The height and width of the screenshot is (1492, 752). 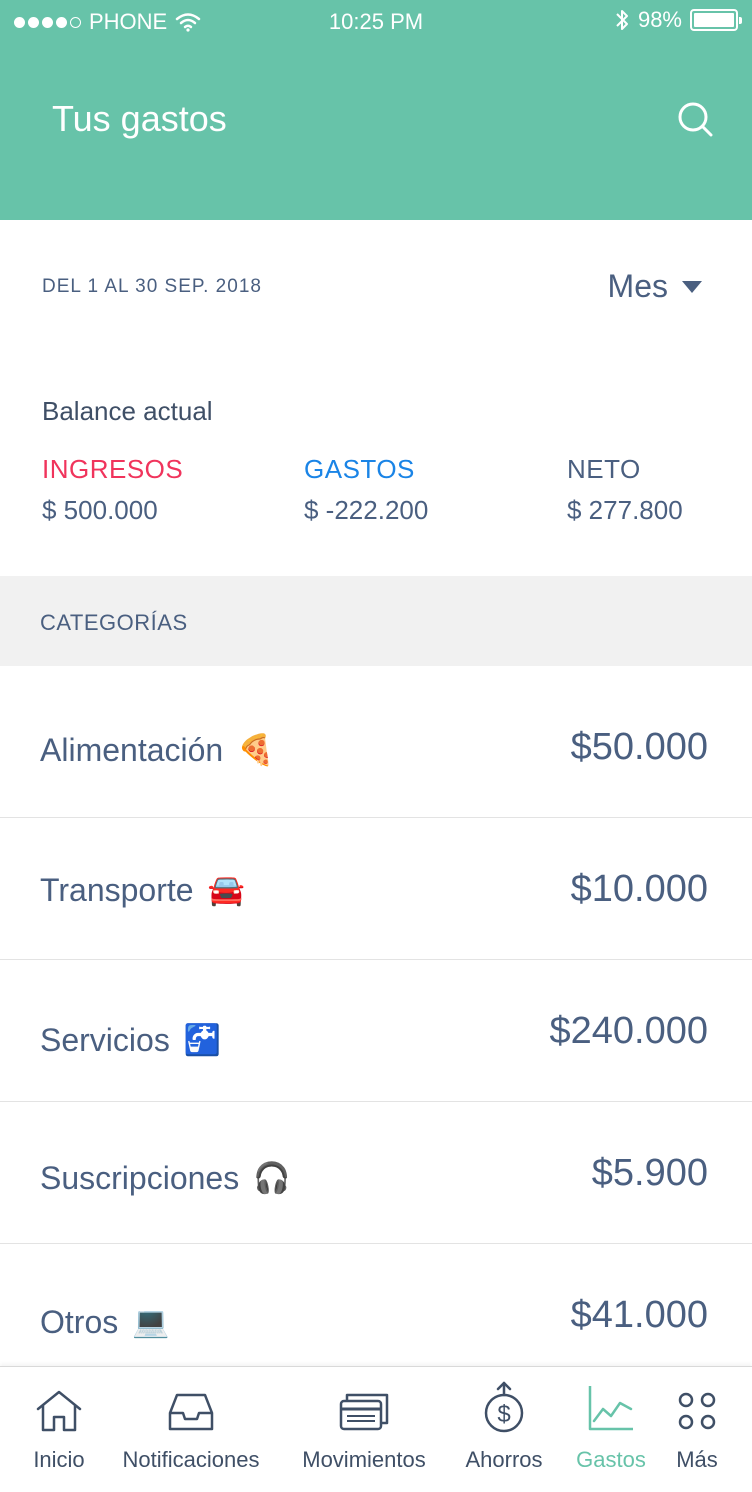 What do you see at coordinates (152, 286) in the screenshot?
I see `period-range: DEL 1 AL 30 SEP. 2018` at bounding box center [152, 286].